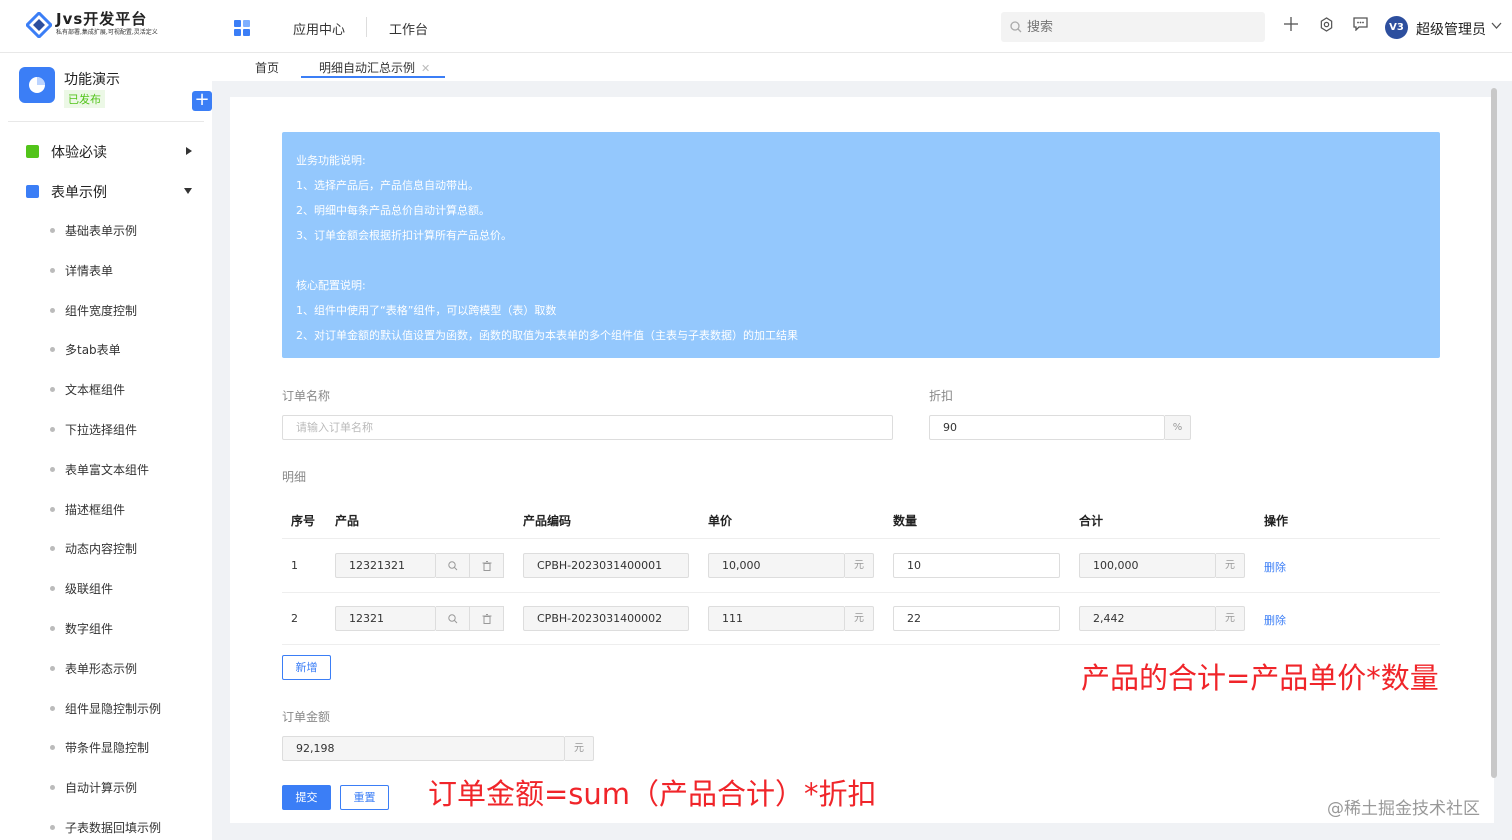 Image resolution: width=1512 pixels, height=840 pixels. Describe the element at coordinates (107, 748) in the screenshot. I see `sidebar-item-label: 带条件显隐控制` at that location.